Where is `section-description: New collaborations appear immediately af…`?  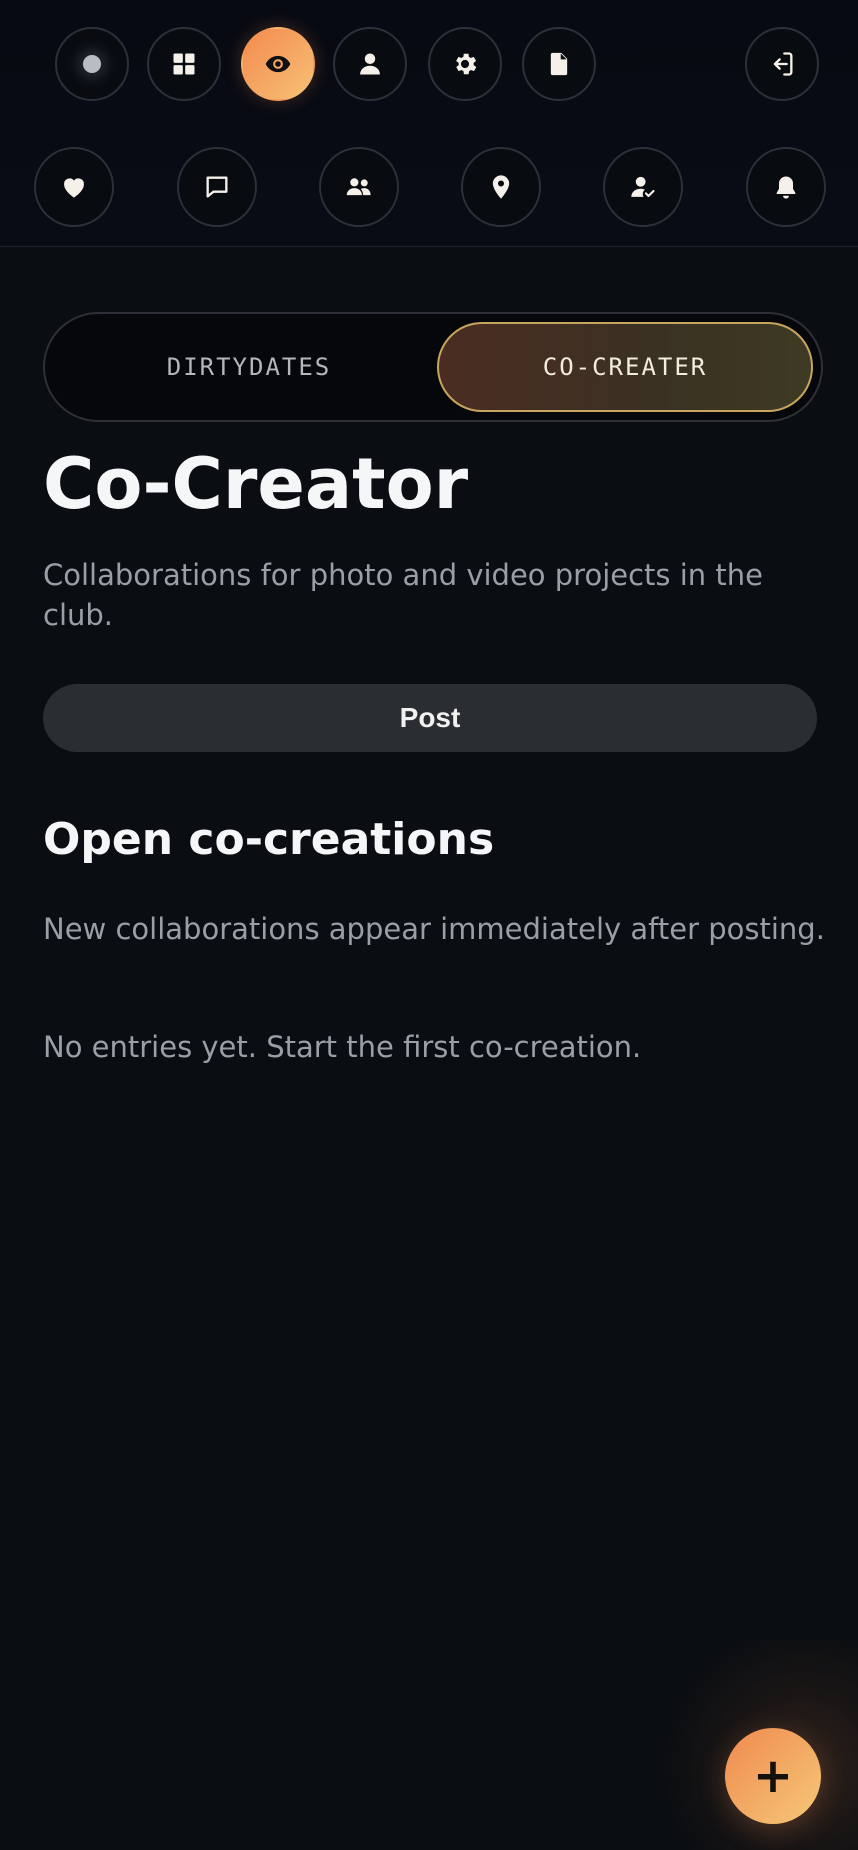 section-description: New collaborations appear immediately af… is located at coordinates (434, 929).